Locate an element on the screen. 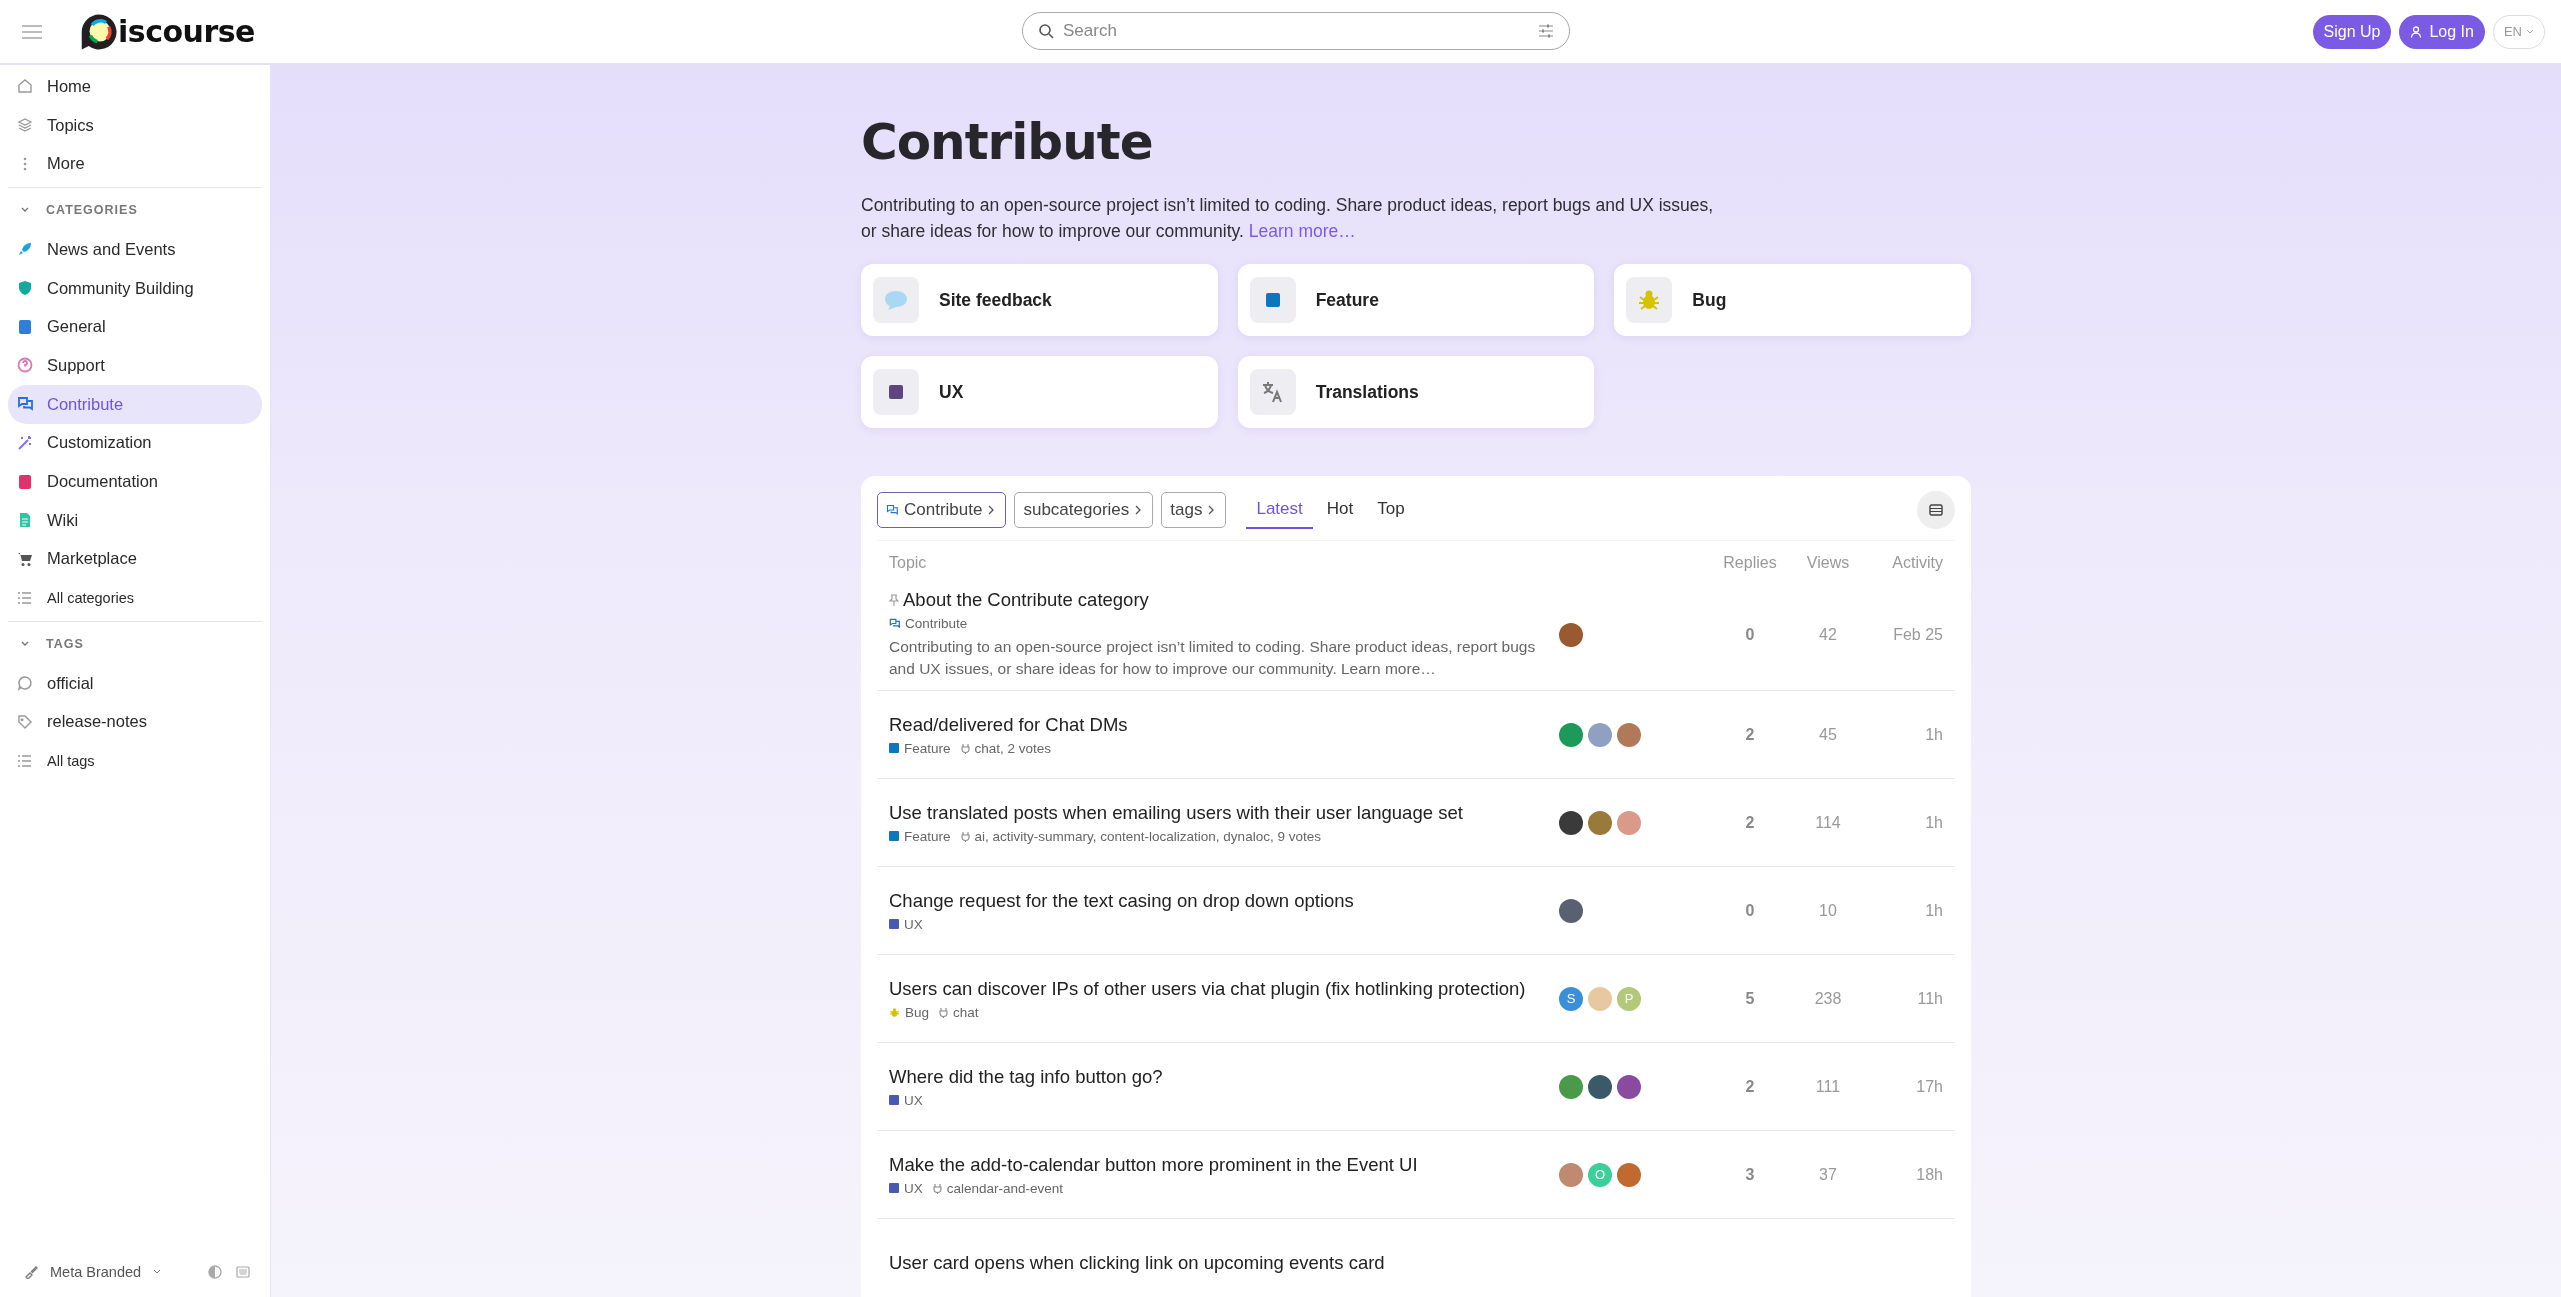 Image resolution: width=2561 pixels, height=1297 pixels. topic-title: Where did the tag info button go? is located at coordinates (1026, 1076).